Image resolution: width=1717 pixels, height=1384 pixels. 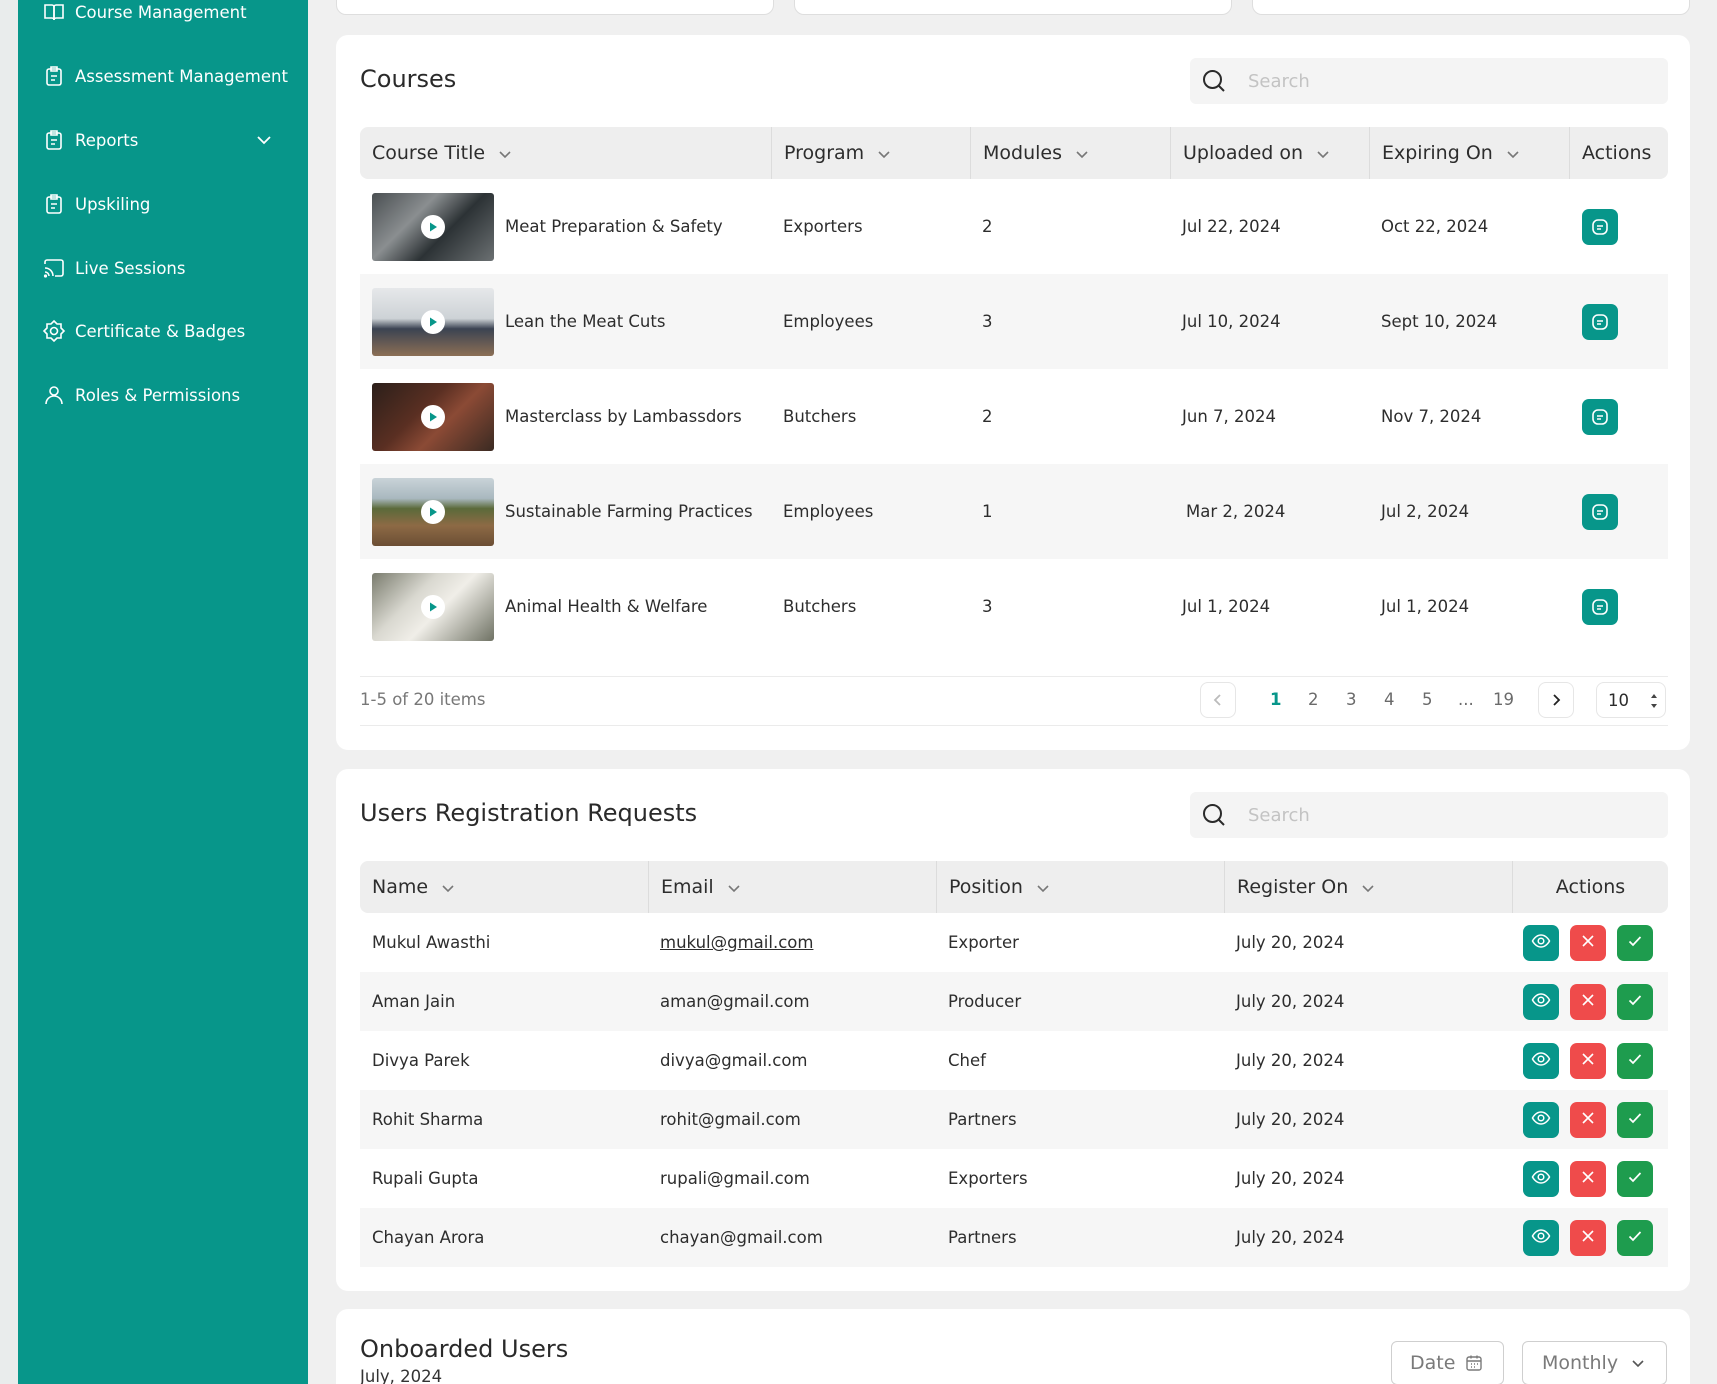 I want to click on user-email: aman@gmail.com, so click(x=735, y=1001).